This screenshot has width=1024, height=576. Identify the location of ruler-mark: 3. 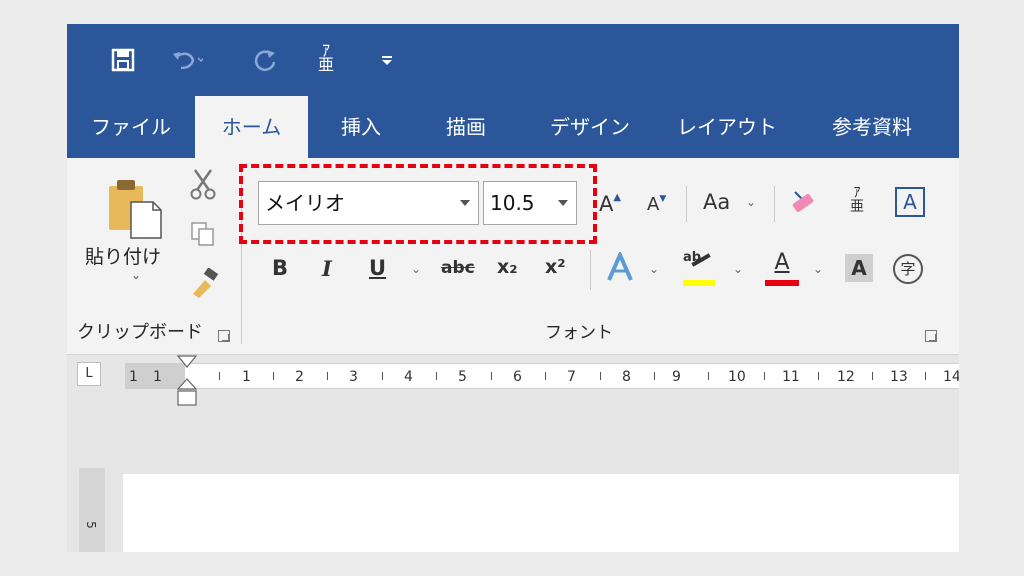
(353, 377).